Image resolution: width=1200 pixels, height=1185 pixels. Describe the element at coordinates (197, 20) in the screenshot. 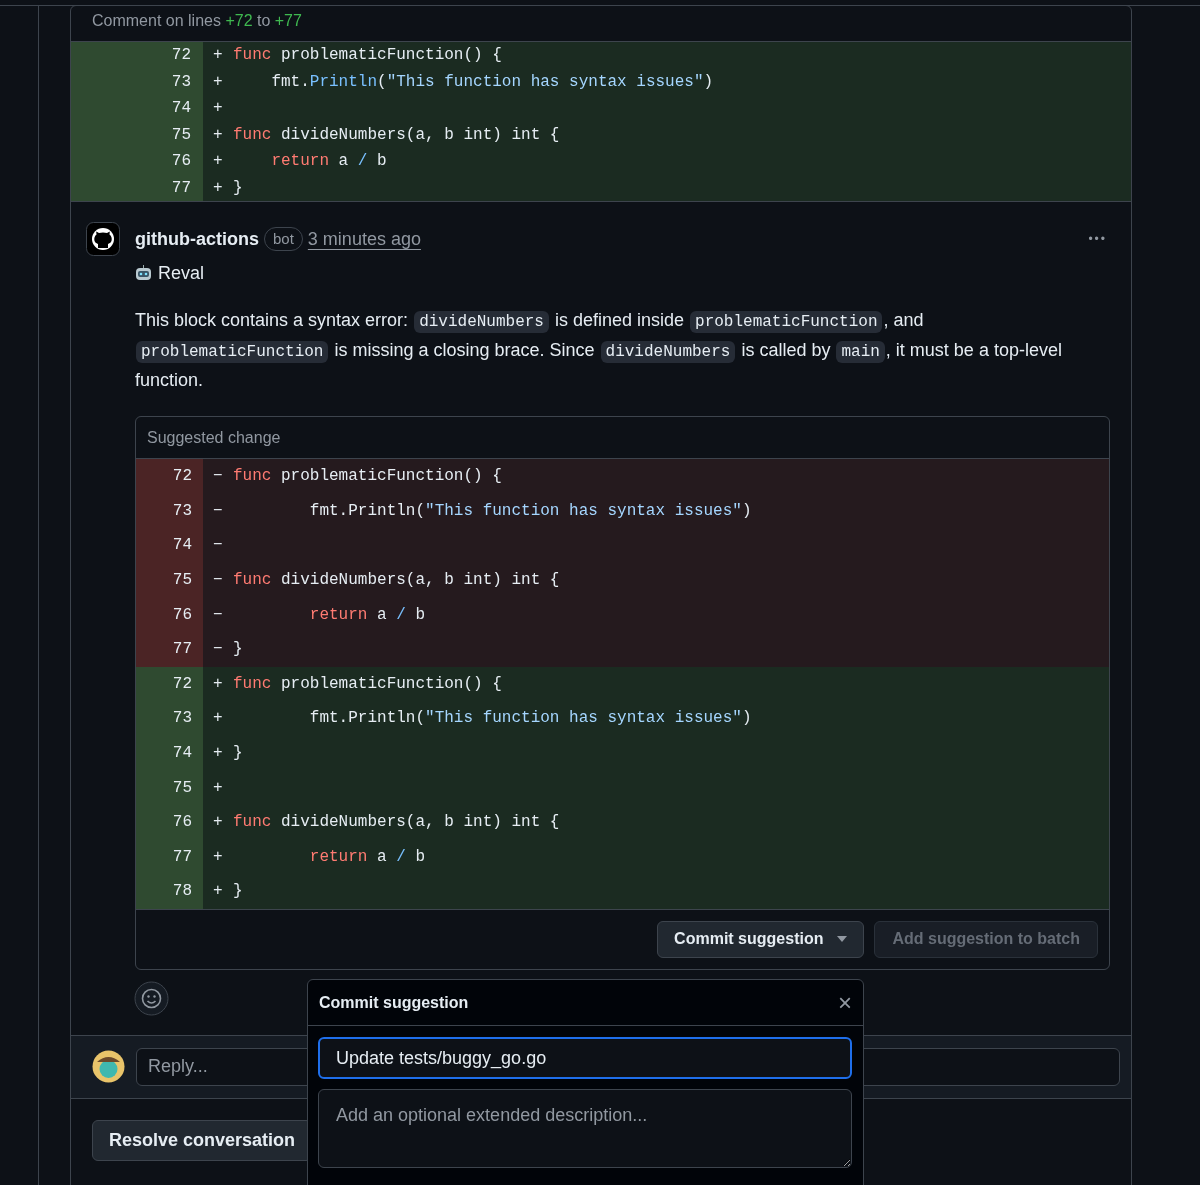

I see `thread-header: Comment on lines +72 to +77` at that location.